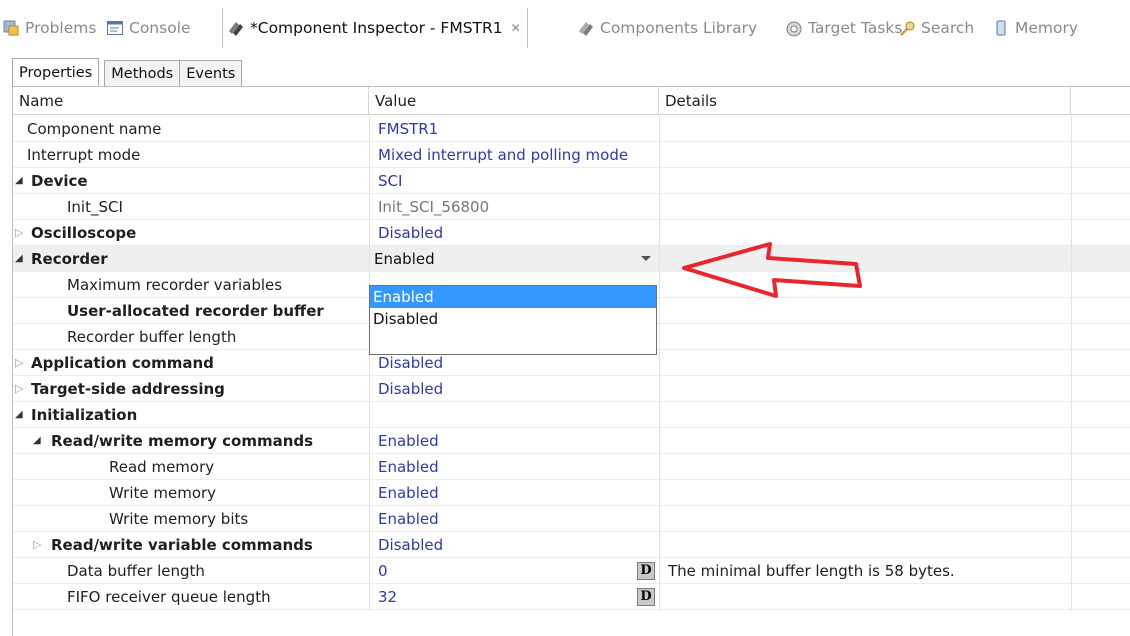 Image resolution: width=1130 pixels, height=636 pixels. Describe the element at coordinates (571, 493) in the screenshot. I see `table-row: Write memory Enabled` at that location.